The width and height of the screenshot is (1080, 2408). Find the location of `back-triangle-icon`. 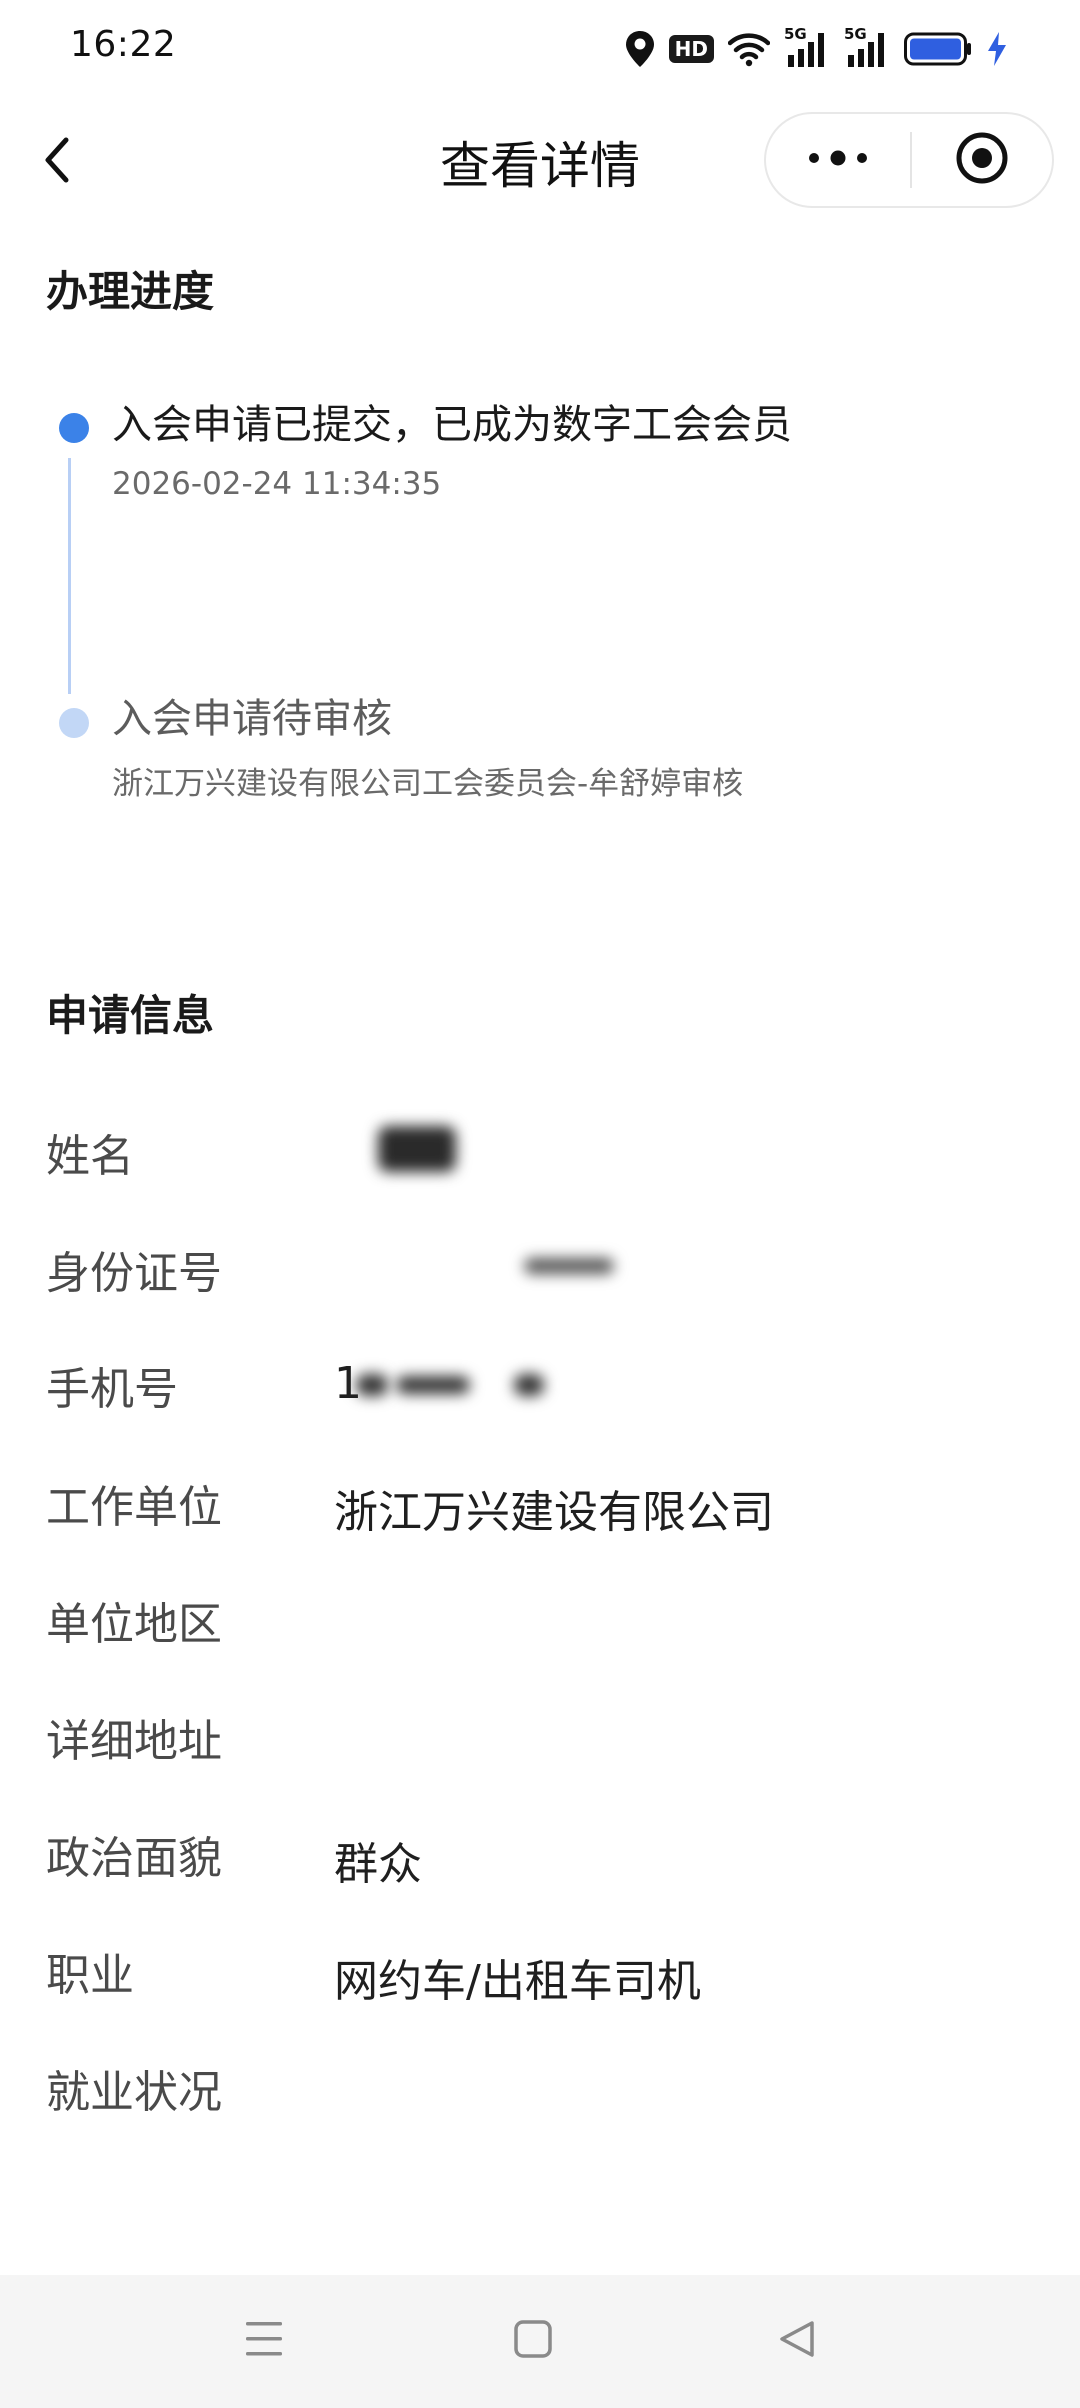

back-triangle-icon is located at coordinates (797, 2341).